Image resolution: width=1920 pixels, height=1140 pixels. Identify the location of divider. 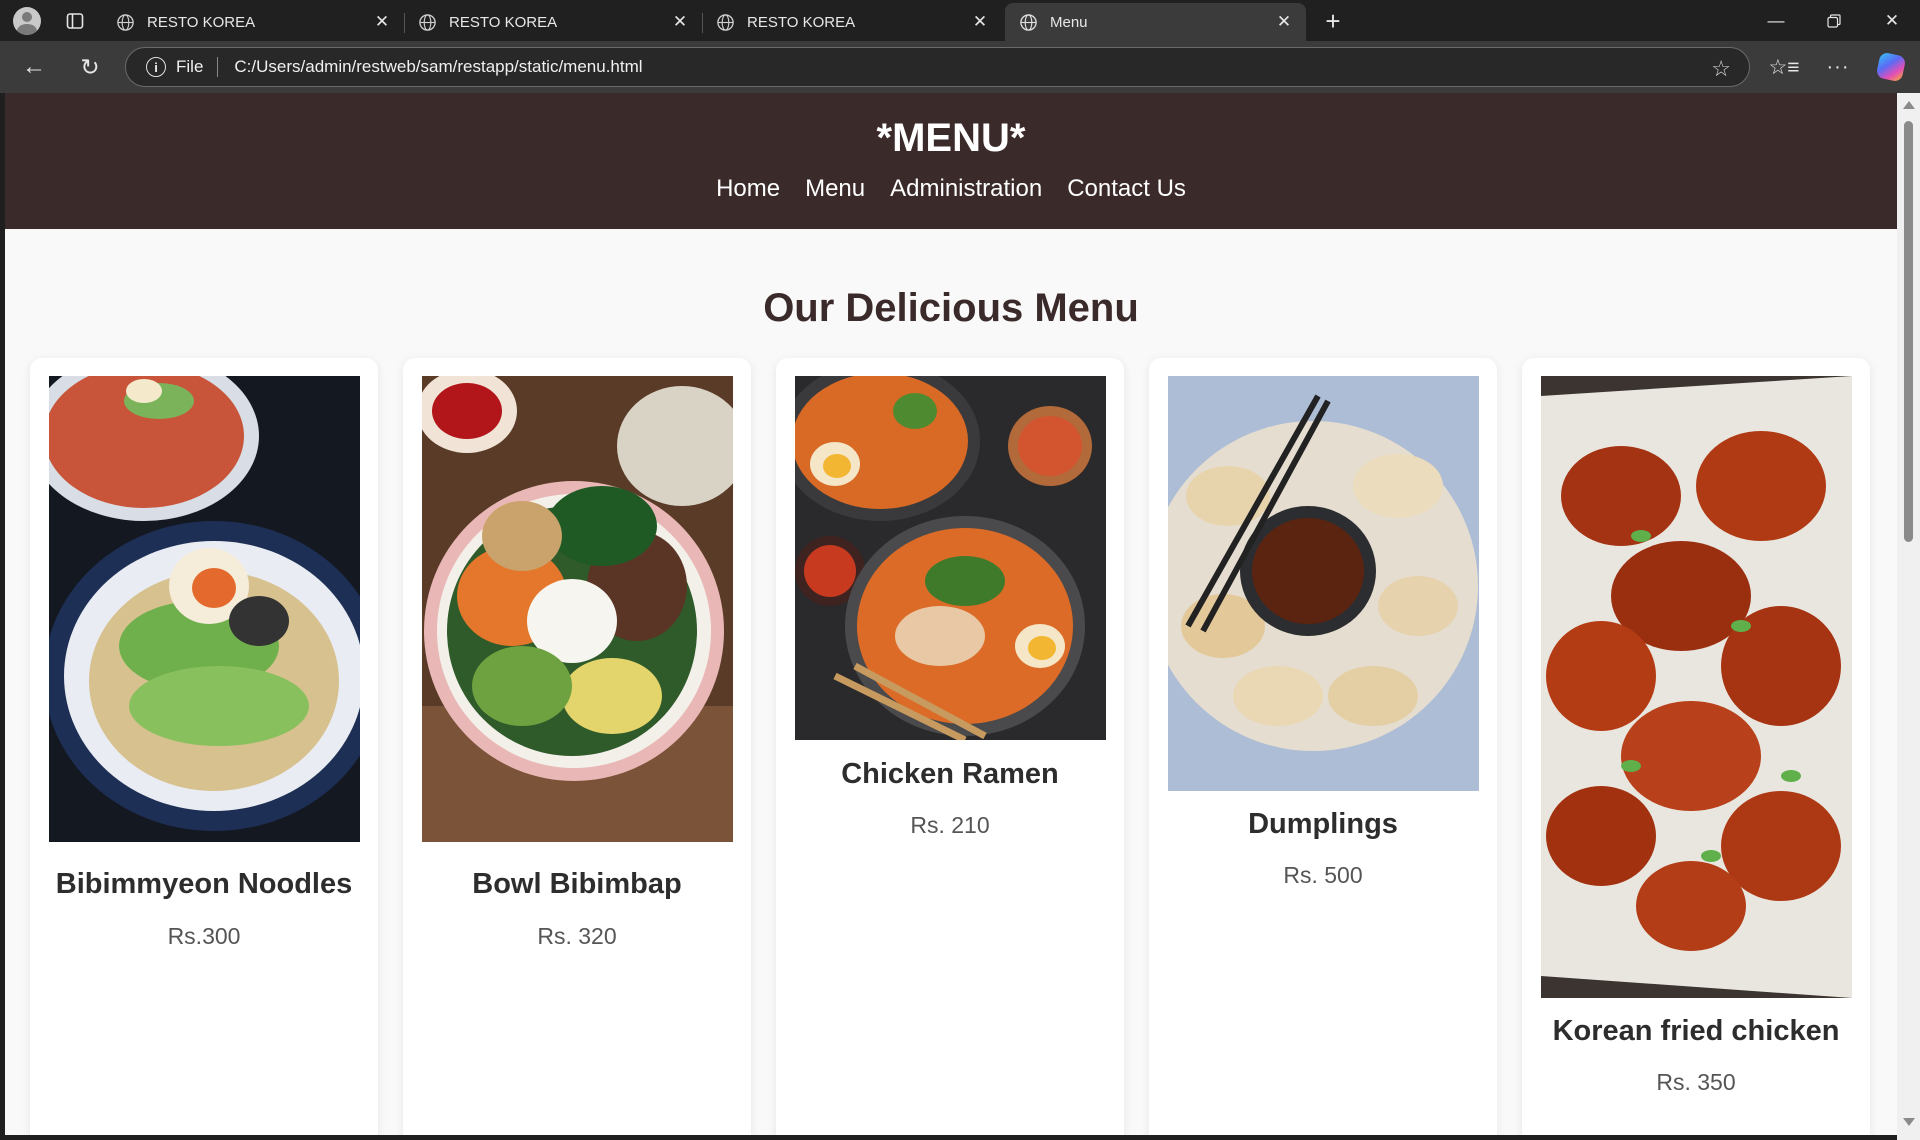
(218, 67).